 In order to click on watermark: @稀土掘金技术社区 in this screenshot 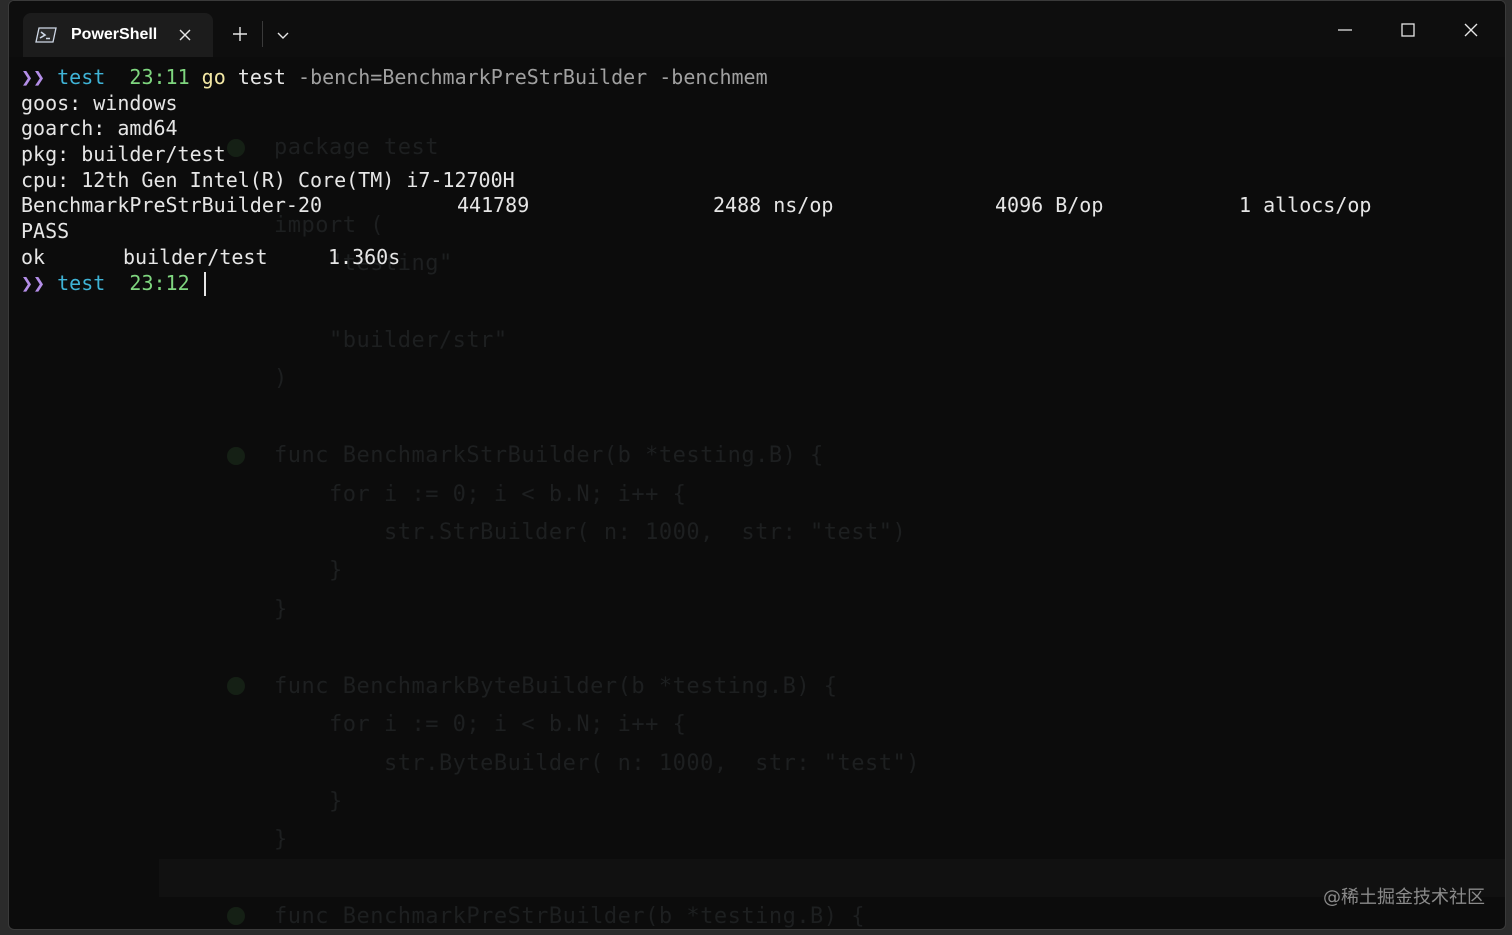, I will do `click(1404, 897)`.